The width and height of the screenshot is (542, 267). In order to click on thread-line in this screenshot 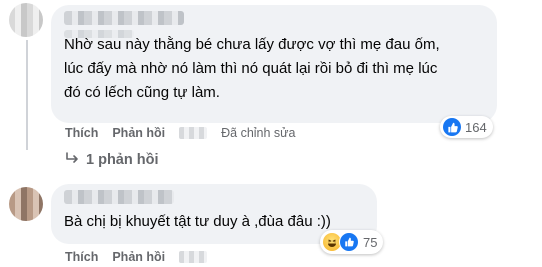, I will do `click(27, 95)`.